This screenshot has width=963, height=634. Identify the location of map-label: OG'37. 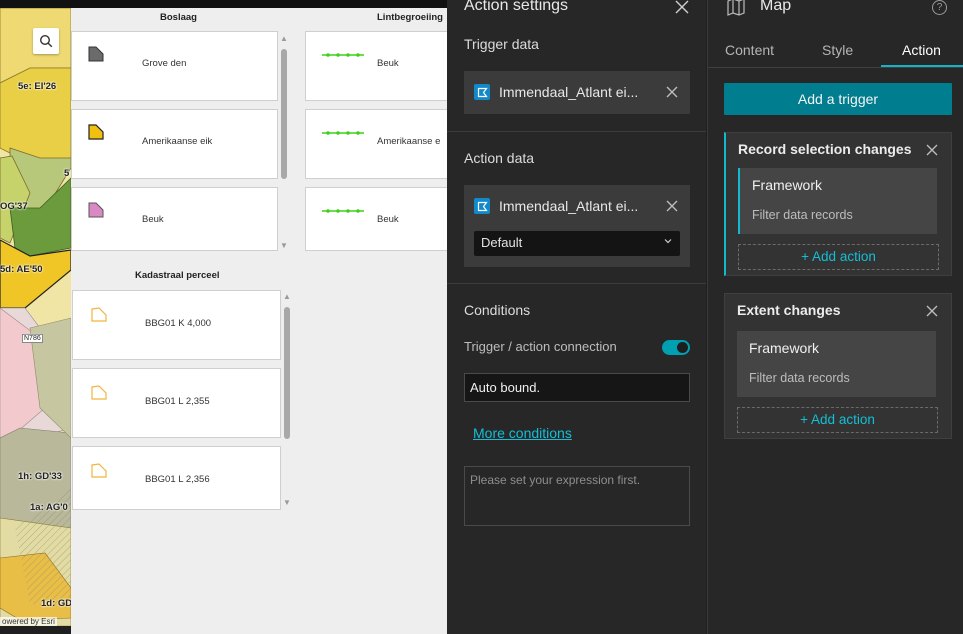
(14, 206).